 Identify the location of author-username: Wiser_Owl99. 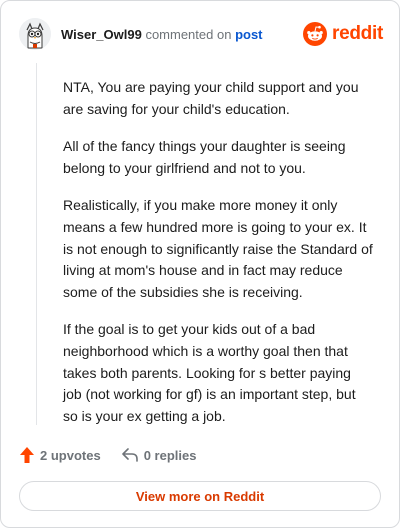
(101, 34).